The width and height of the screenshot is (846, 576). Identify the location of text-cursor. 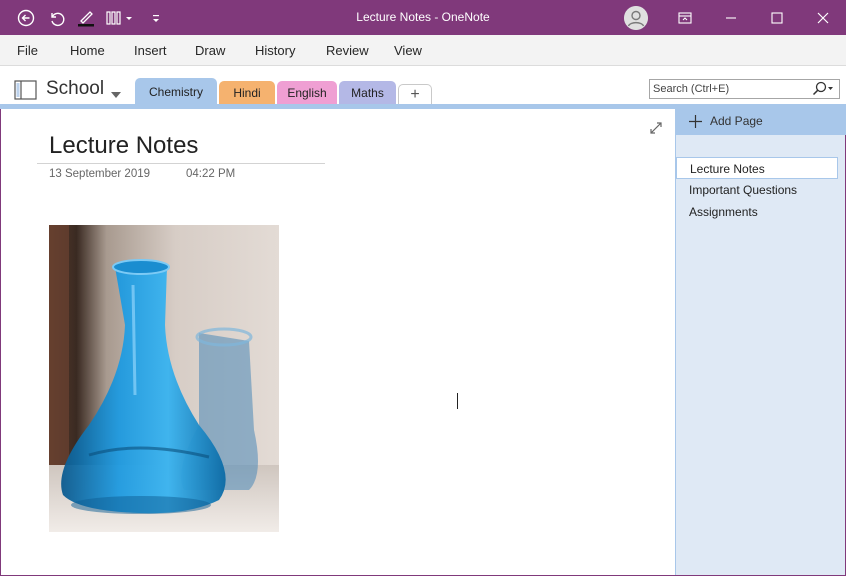
(457, 401).